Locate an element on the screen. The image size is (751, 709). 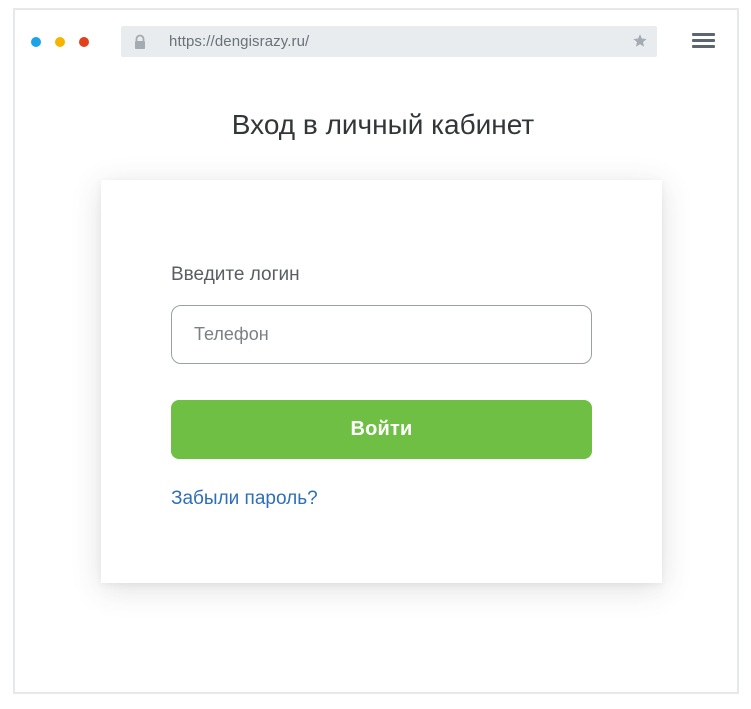
login-button: Войти is located at coordinates (381, 429).